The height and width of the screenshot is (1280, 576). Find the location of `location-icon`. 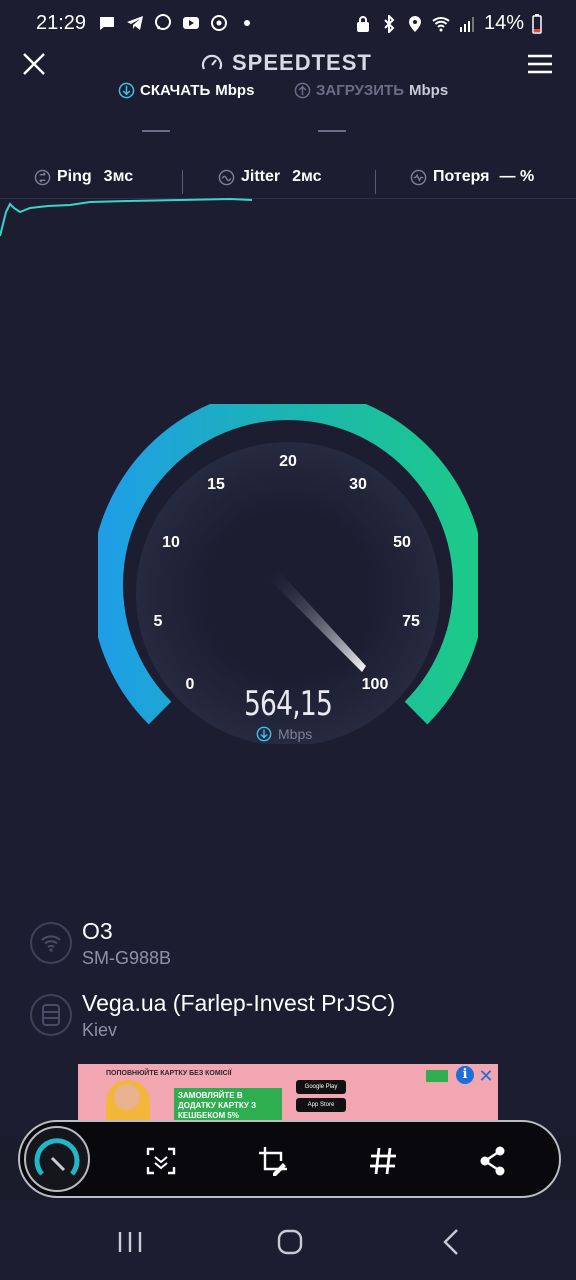

location-icon is located at coordinates (414, 23).